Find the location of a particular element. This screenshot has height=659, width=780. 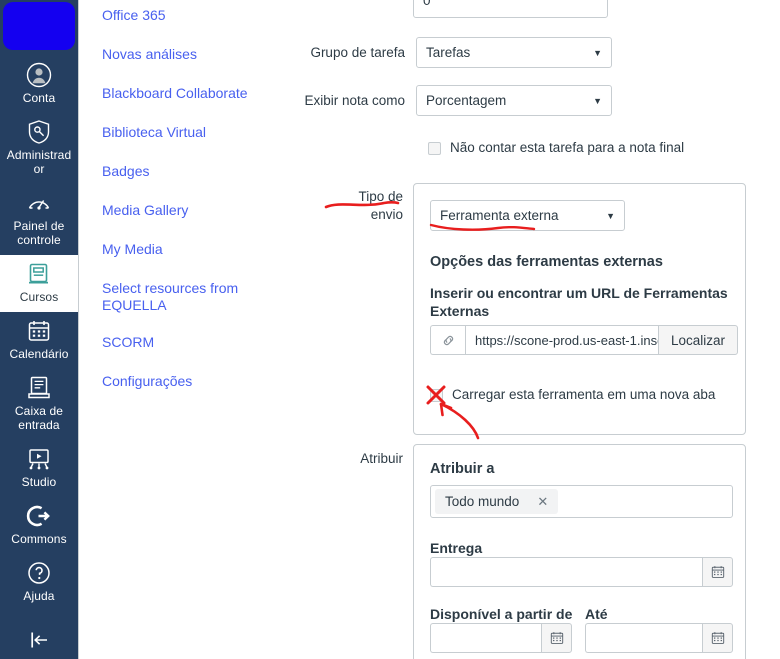

until-value is located at coordinates (594, 631).